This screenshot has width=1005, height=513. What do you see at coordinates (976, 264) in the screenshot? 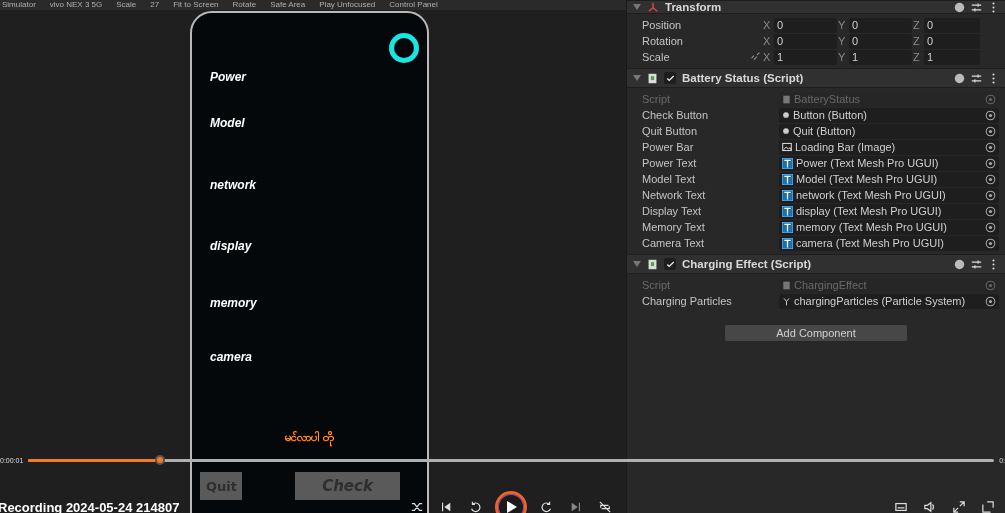
I see `sliders-icon` at bounding box center [976, 264].